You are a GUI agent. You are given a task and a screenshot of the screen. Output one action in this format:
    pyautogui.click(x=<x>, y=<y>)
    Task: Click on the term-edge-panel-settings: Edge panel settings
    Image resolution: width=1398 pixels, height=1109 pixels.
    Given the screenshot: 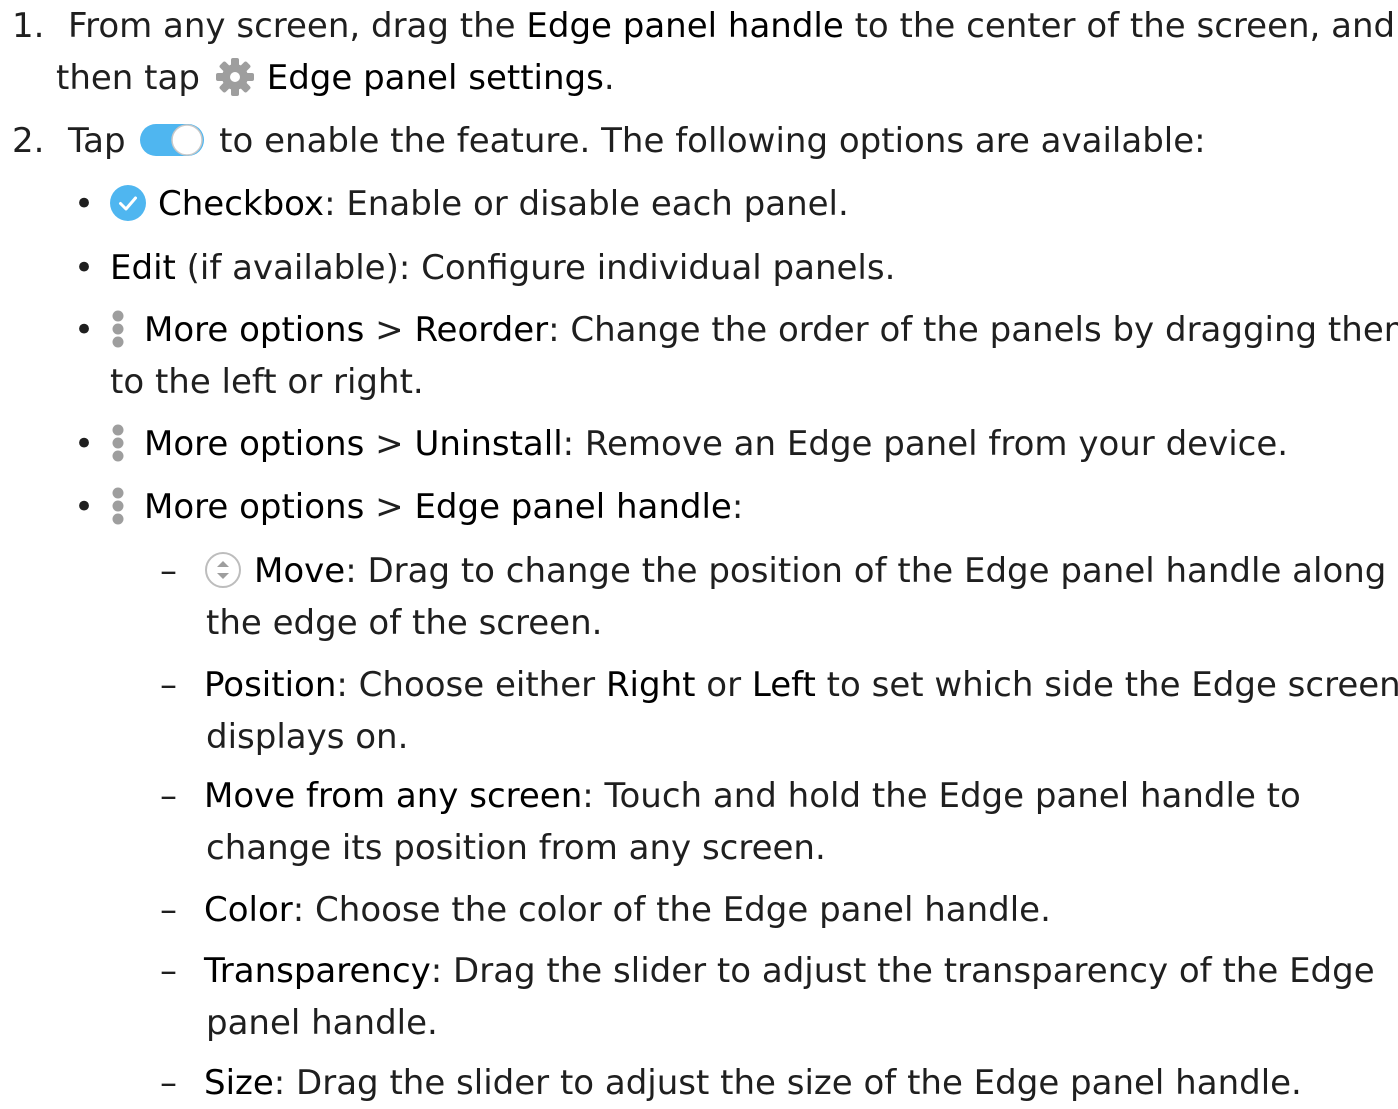 What is the action you would take?
    pyautogui.click(x=435, y=78)
    